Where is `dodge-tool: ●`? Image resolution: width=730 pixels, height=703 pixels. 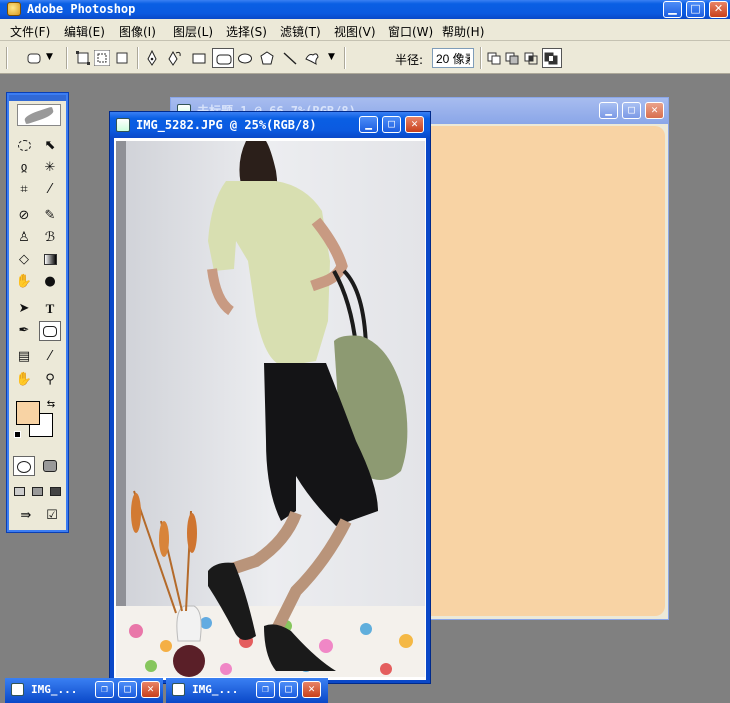
dodge-tool: ● is located at coordinates (50, 282).